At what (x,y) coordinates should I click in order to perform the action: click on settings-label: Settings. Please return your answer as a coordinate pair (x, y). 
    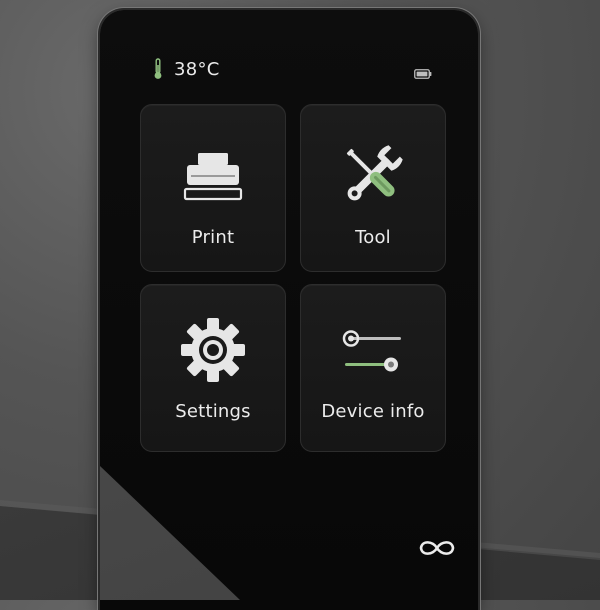
    Looking at the image, I should click on (213, 411).